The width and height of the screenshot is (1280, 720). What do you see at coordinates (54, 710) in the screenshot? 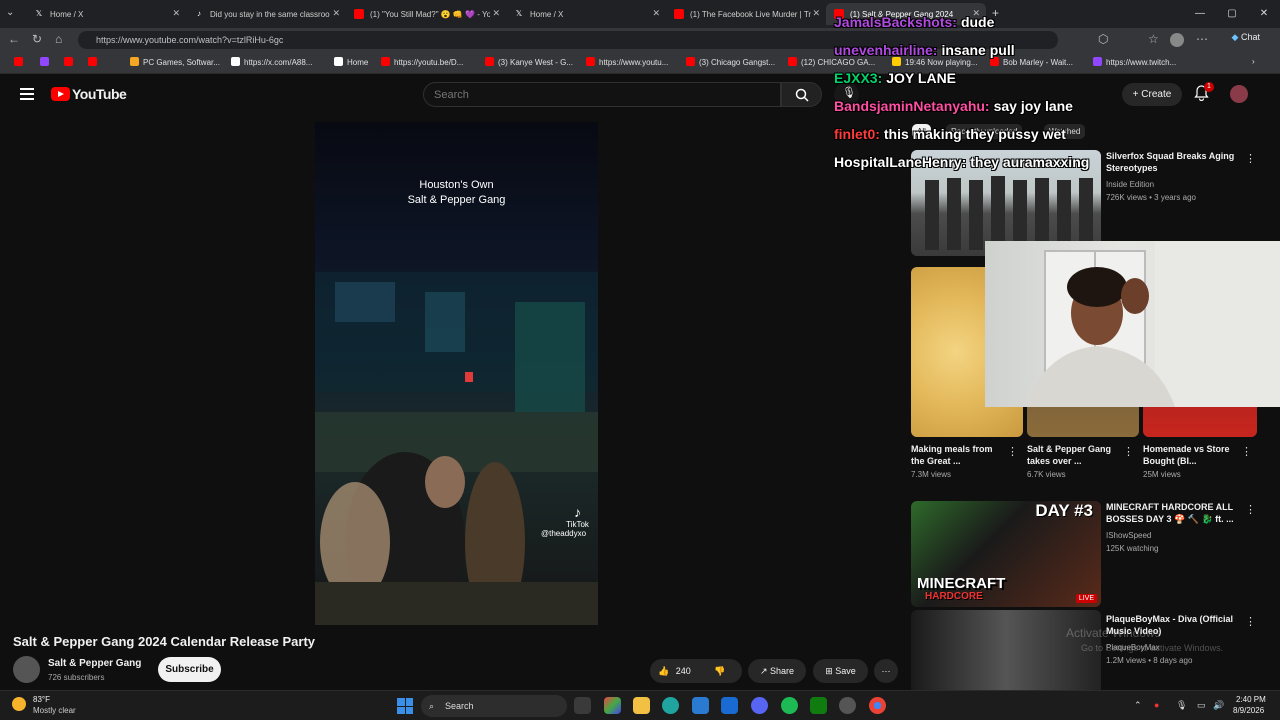
I see `weather-description: Mostly clear` at bounding box center [54, 710].